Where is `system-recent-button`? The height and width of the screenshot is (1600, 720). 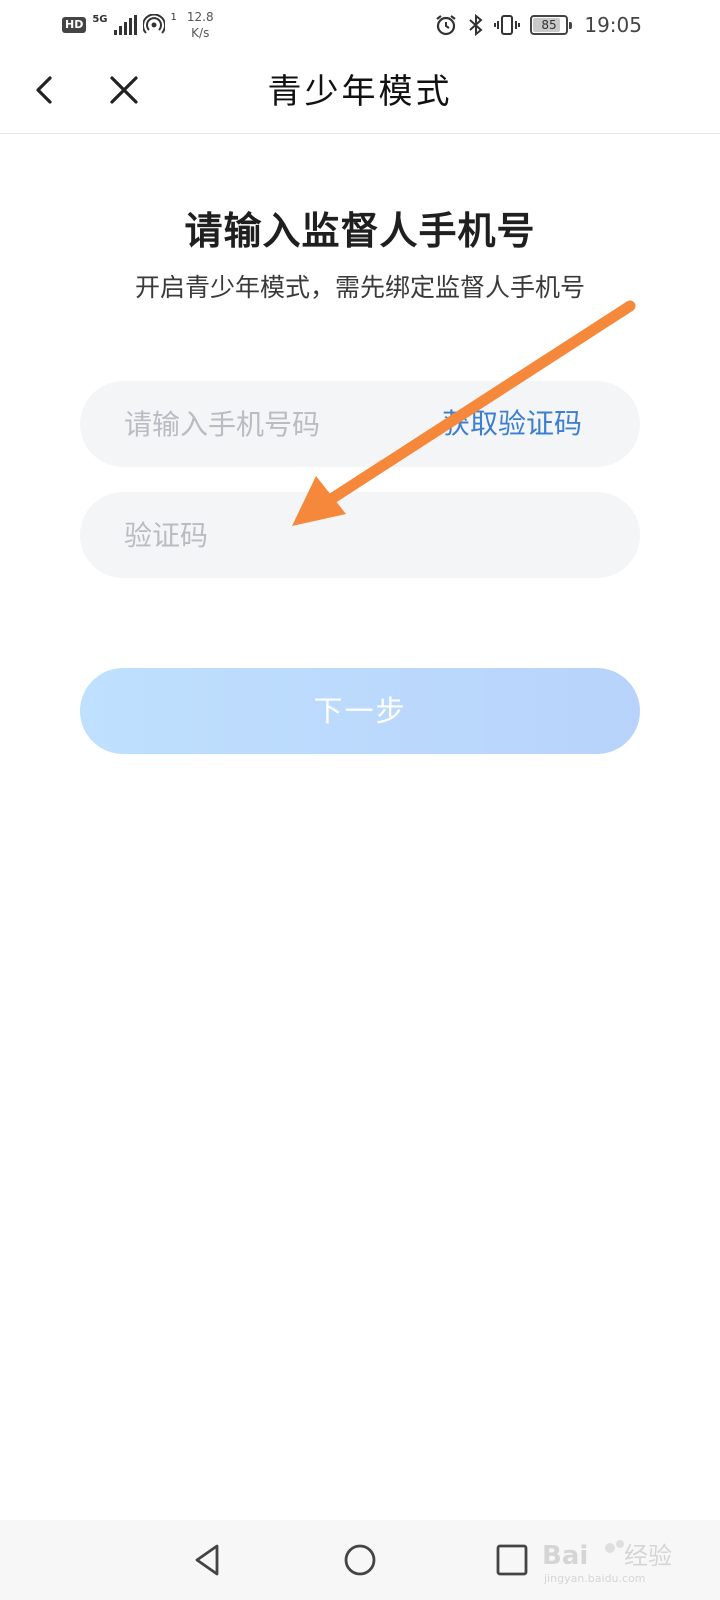 system-recent-button is located at coordinates (512, 1560).